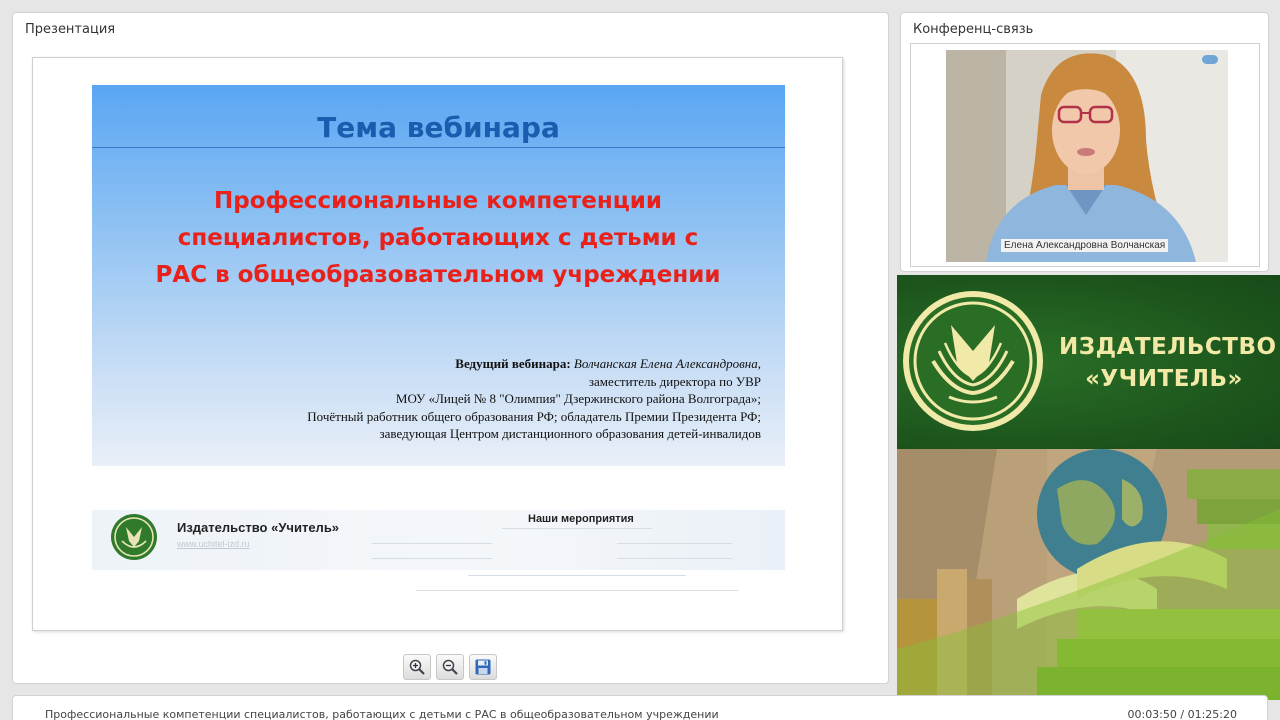 This screenshot has width=1280, height=720. What do you see at coordinates (973, 29) in the screenshot?
I see `conference-panel-title: Конференц-связь` at bounding box center [973, 29].